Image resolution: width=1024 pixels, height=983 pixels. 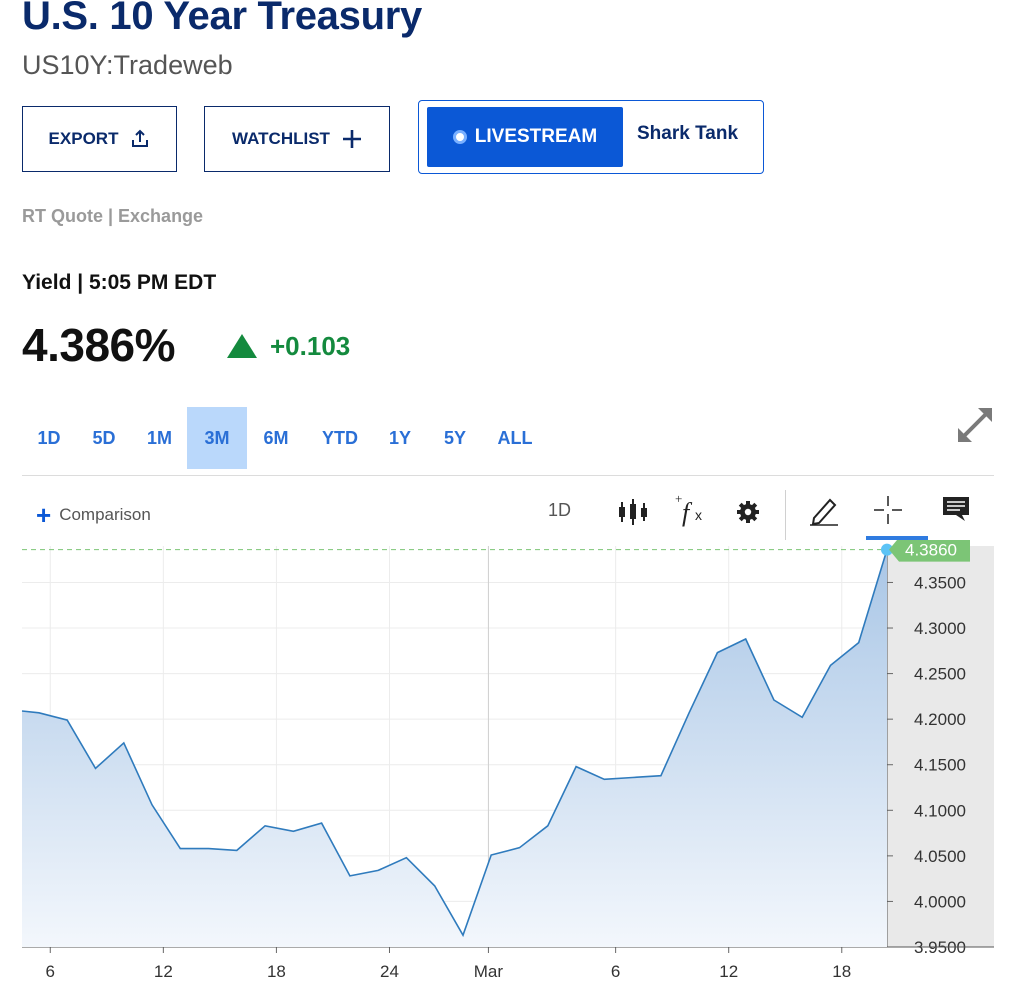 What do you see at coordinates (83, 138) in the screenshot?
I see `export-label: EXPORT` at bounding box center [83, 138].